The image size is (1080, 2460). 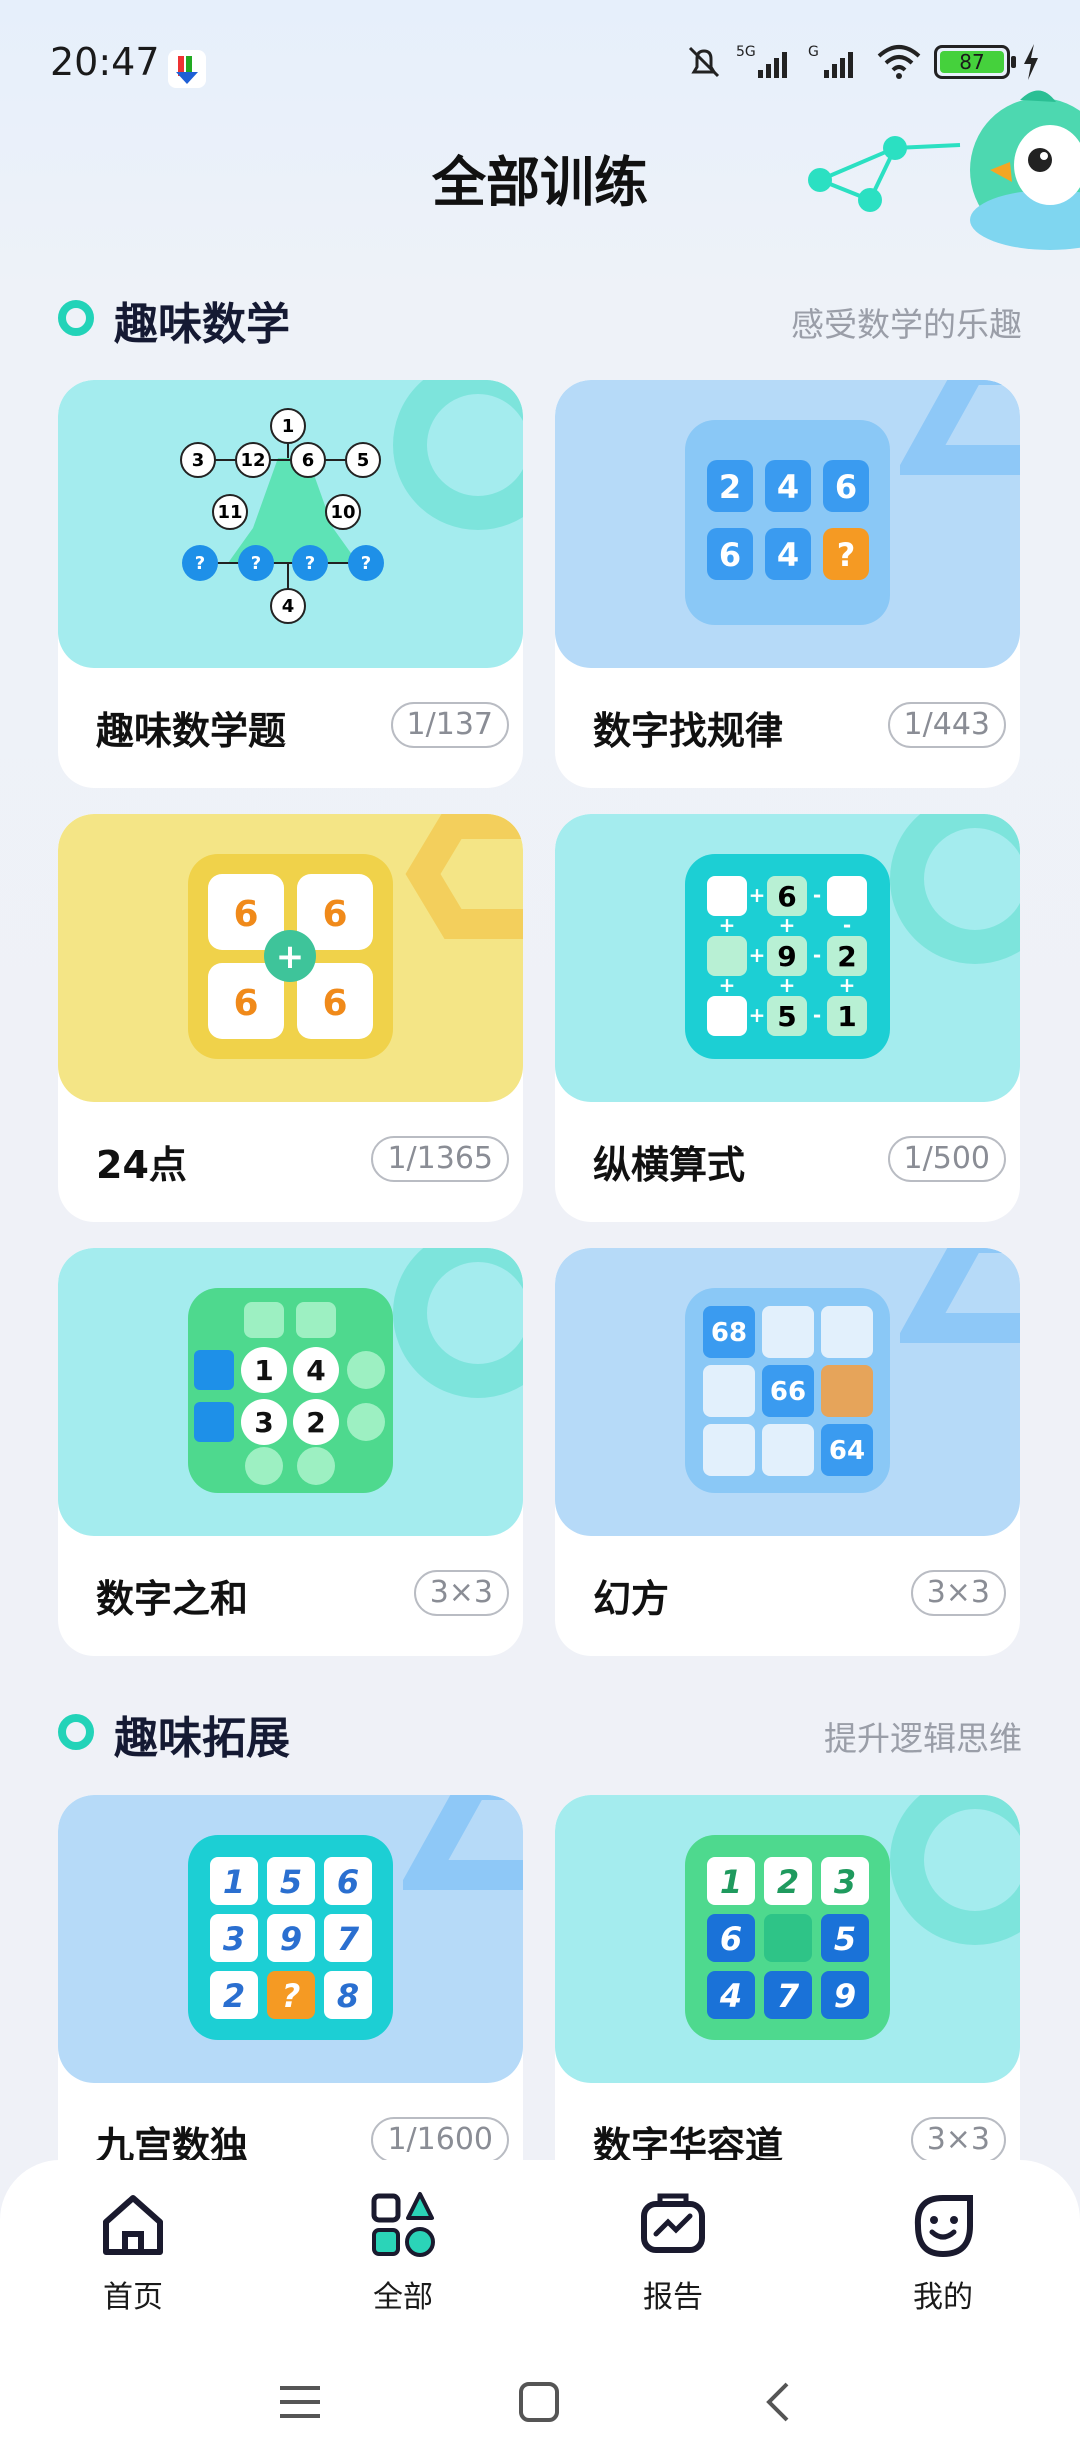 What do you see at coordinates (845, 1882) in the screenshot?
I see `klotski-num: 3` at bounding box center [845, 1882].